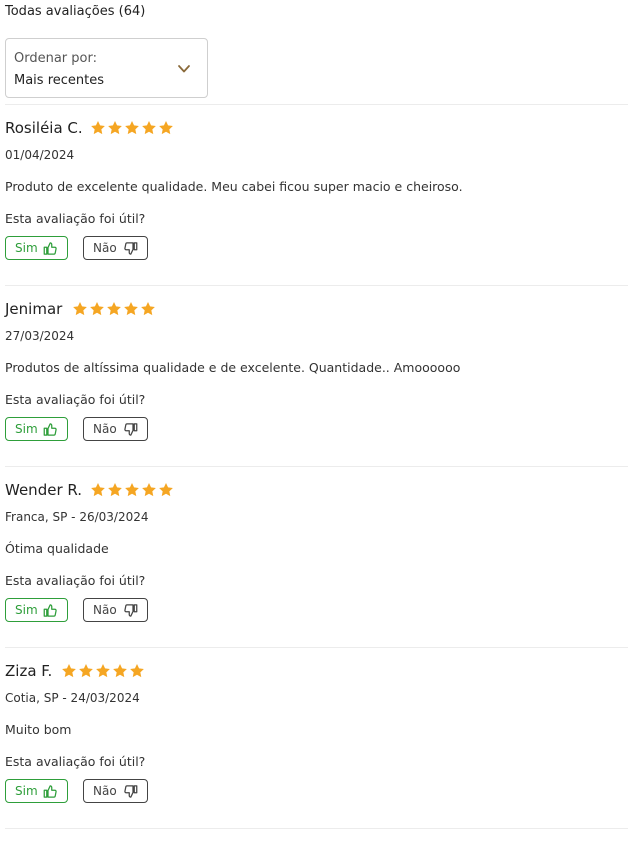  I want to click on reviews-count: Todas avaliações (64), so click(75, 11).